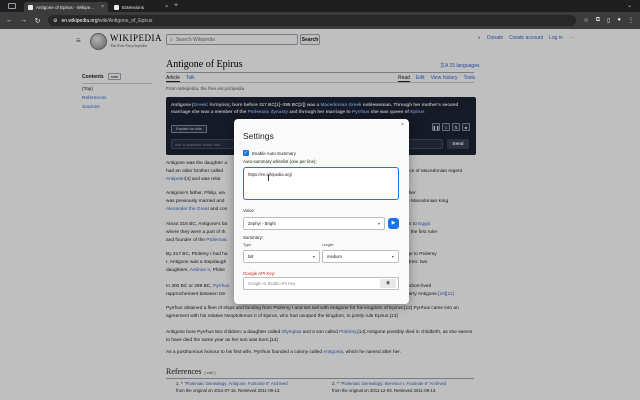 The height and width of the screenshot is (400, 640). What do you see at coordinates (402, 125) in the screenshot?
I see `close-icon: ×` at bounding box center [402, 125].